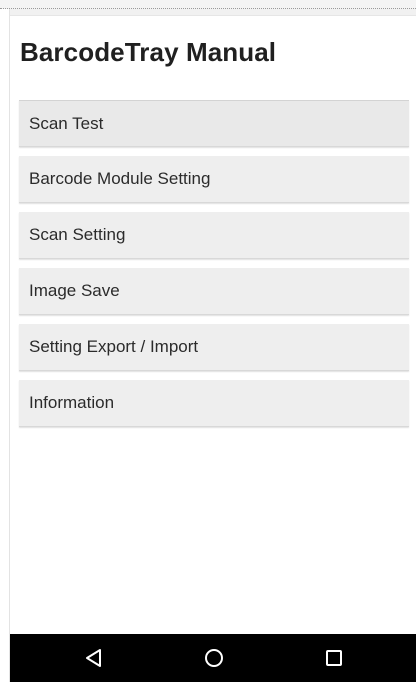 This screenshot has width=416, height=682. What do you see at coordinates (214, 235) in the screenshot?
I see `menu-item-scan-setting: Scan Setting` at bounding box center [214, 235].